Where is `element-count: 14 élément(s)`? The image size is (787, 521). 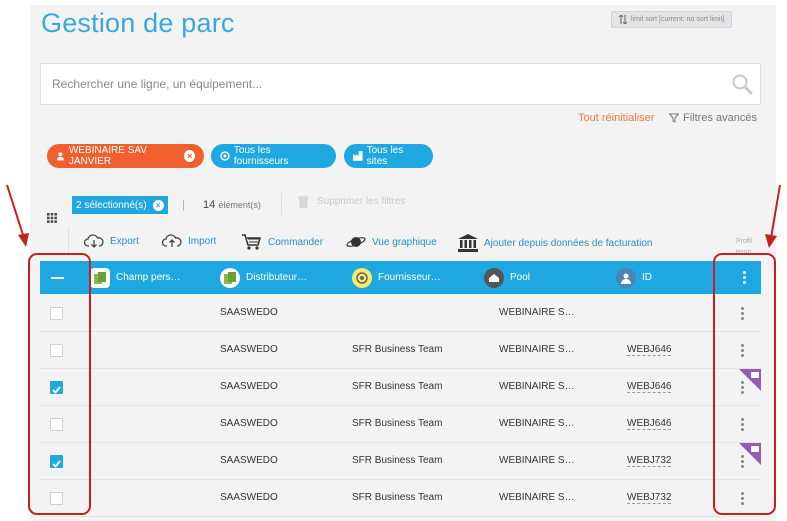
element-count: 14 élément(s) is located at coordinates (232, 205).